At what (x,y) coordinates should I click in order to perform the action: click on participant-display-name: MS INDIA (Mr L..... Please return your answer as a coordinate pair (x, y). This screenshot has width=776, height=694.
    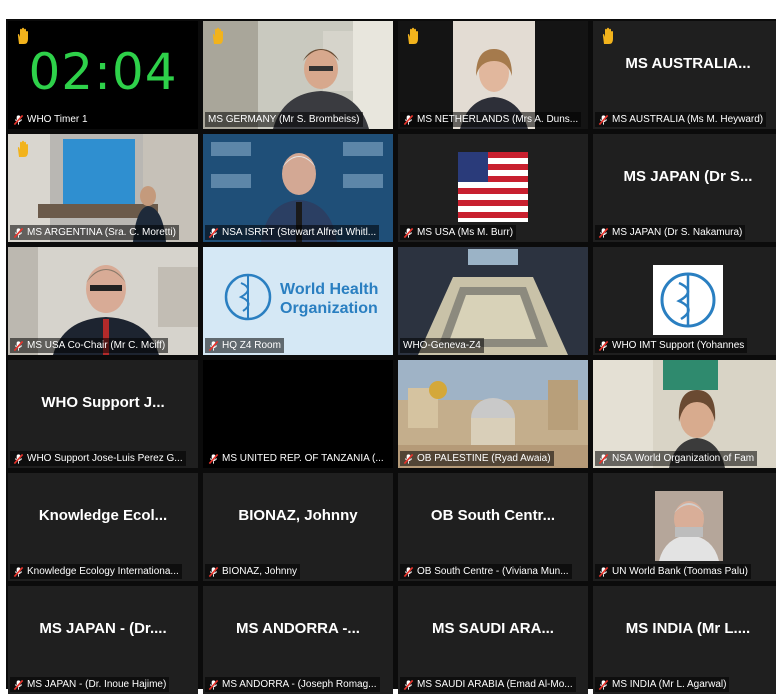
    Looking at the image, I should click on (688, 628).